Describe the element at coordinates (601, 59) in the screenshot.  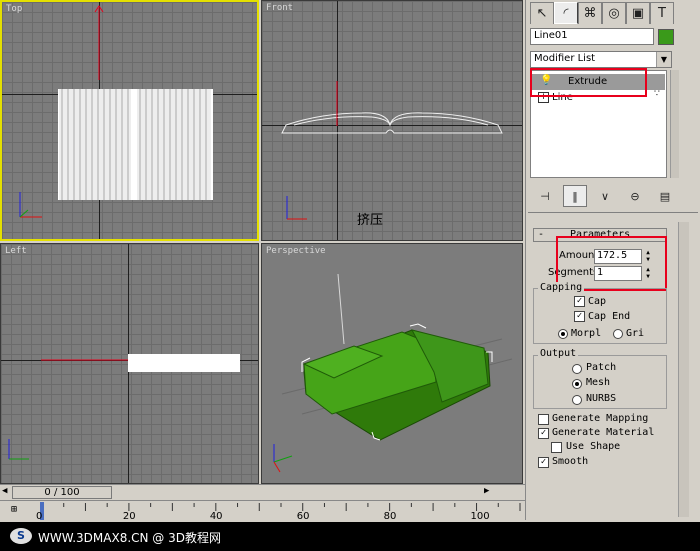
I see `modifier-list-dropdown: Modifier List ▼` at that location.